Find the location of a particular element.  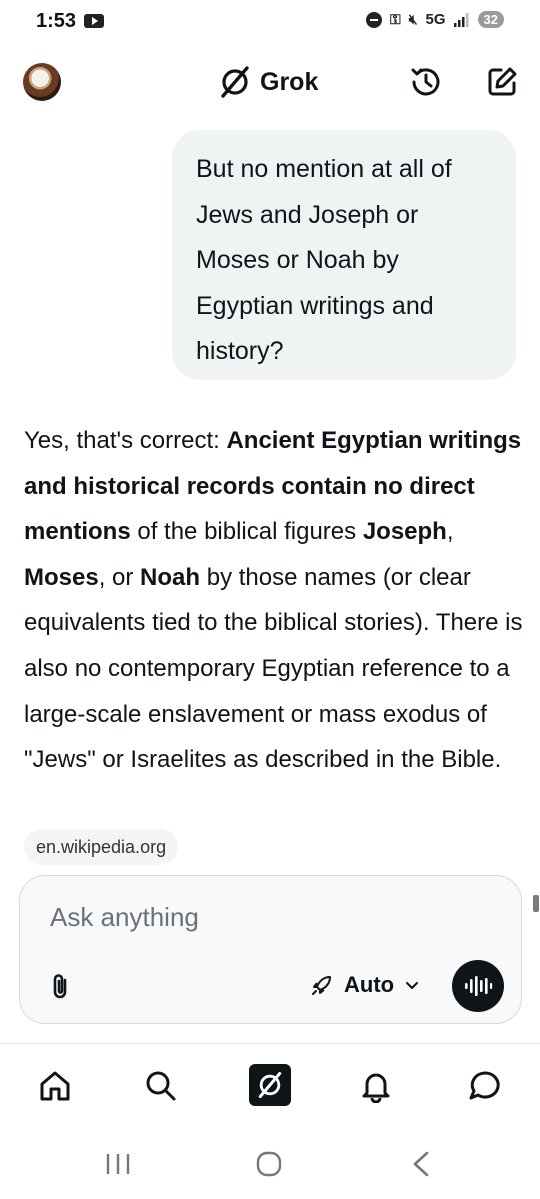

system-nav-bar is located at coordinates (270, 1165).